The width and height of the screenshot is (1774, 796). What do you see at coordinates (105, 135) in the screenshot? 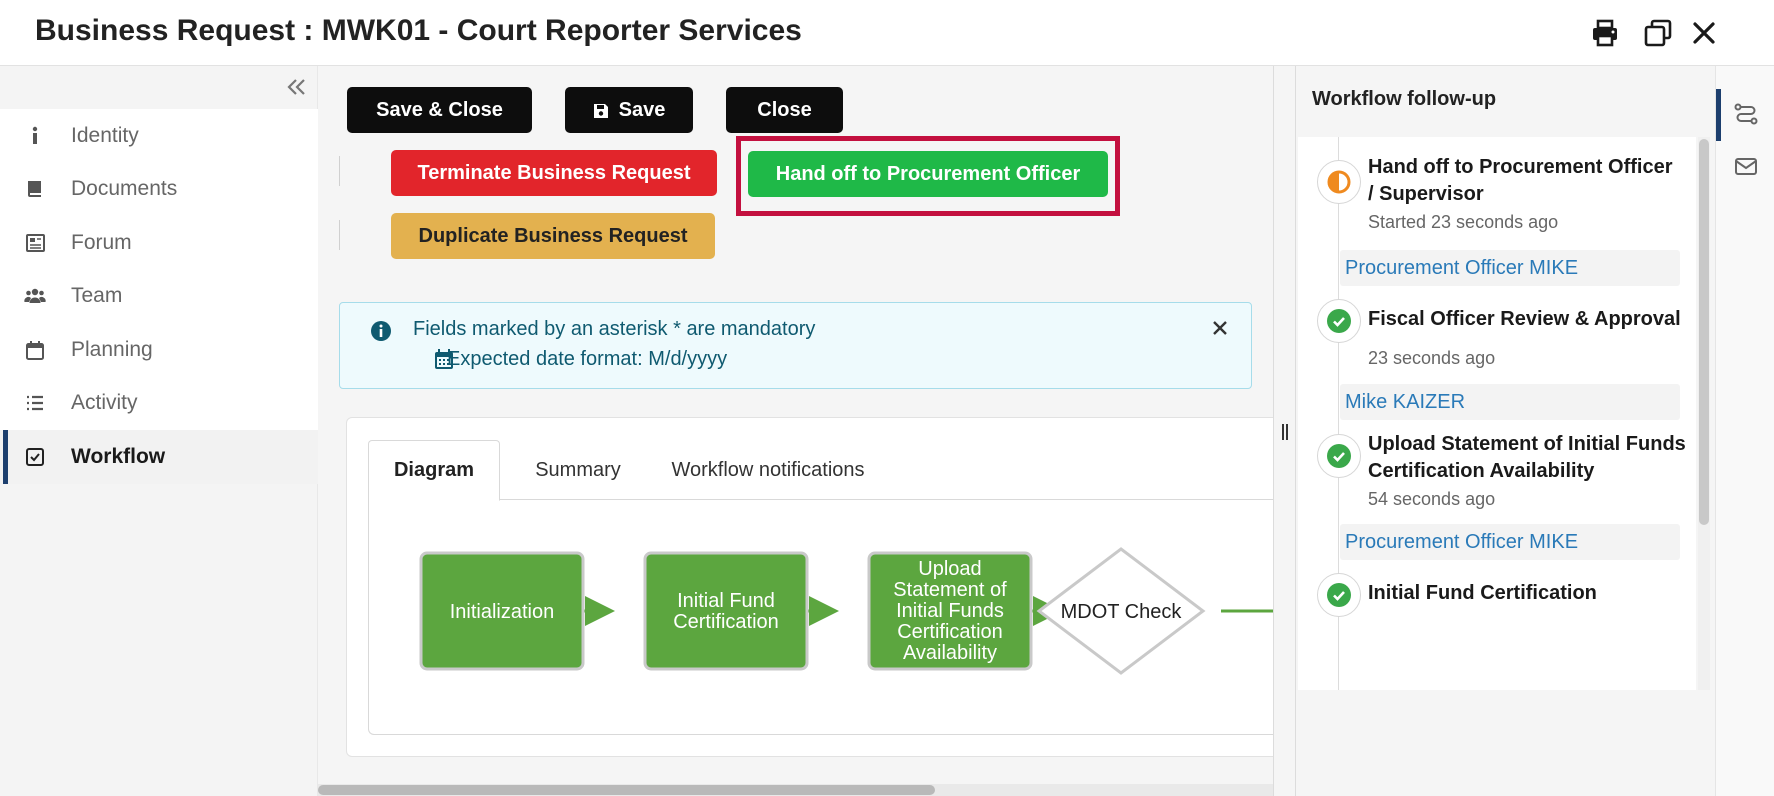
I see `sidebar-item-label: Identity` at bounding box center [105, 135].